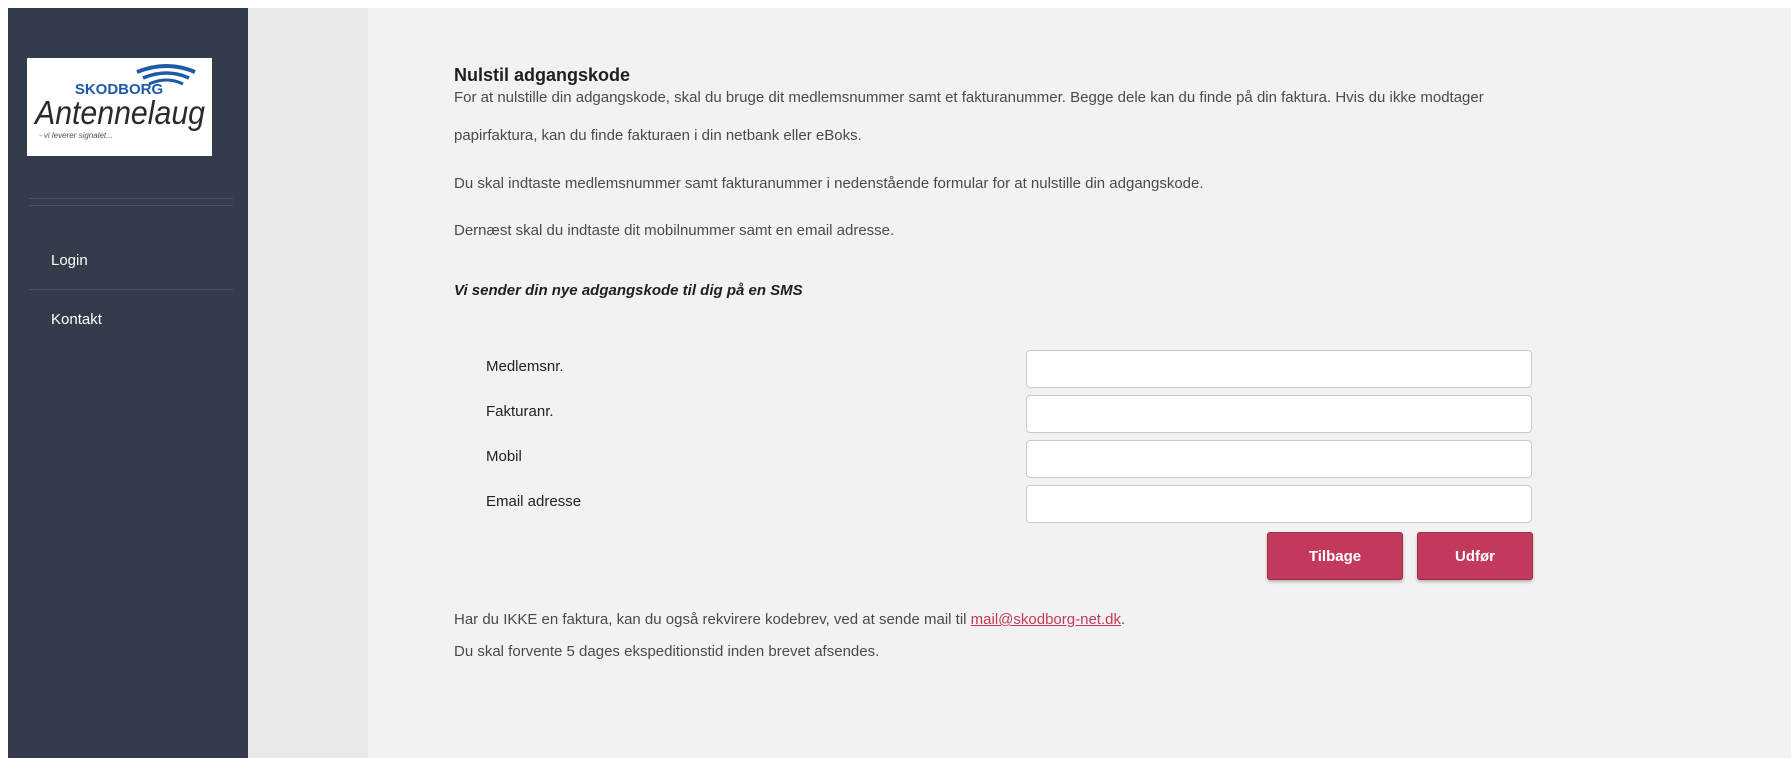 The width and height of the screenshot is (1791, 758). I want to click on page-title: Nulstil adgangskode, so click(542, 75).